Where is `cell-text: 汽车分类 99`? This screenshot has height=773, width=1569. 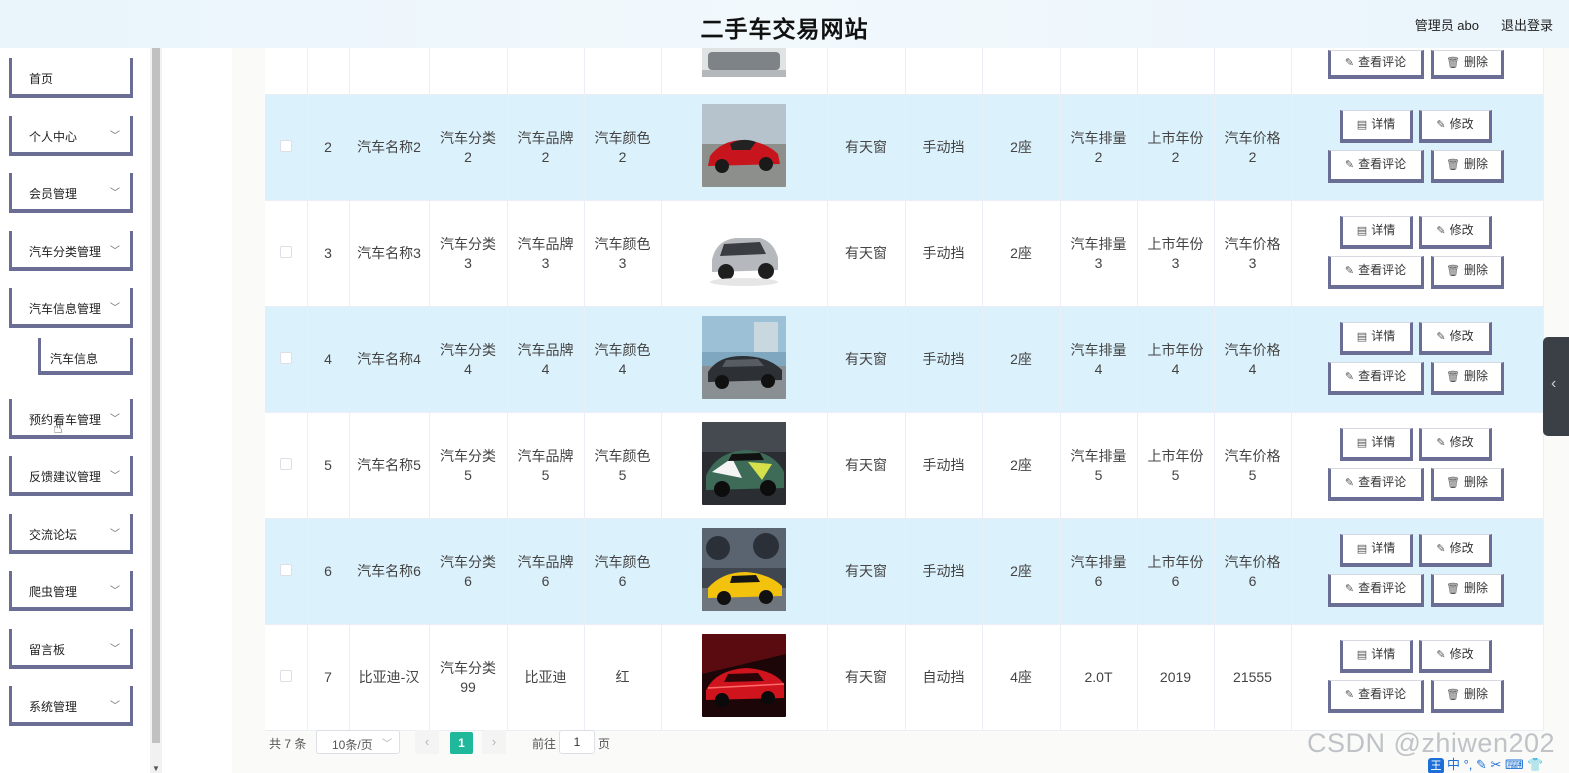 cell-text: 汽车分类 99 is located at coordinates (468, 677).